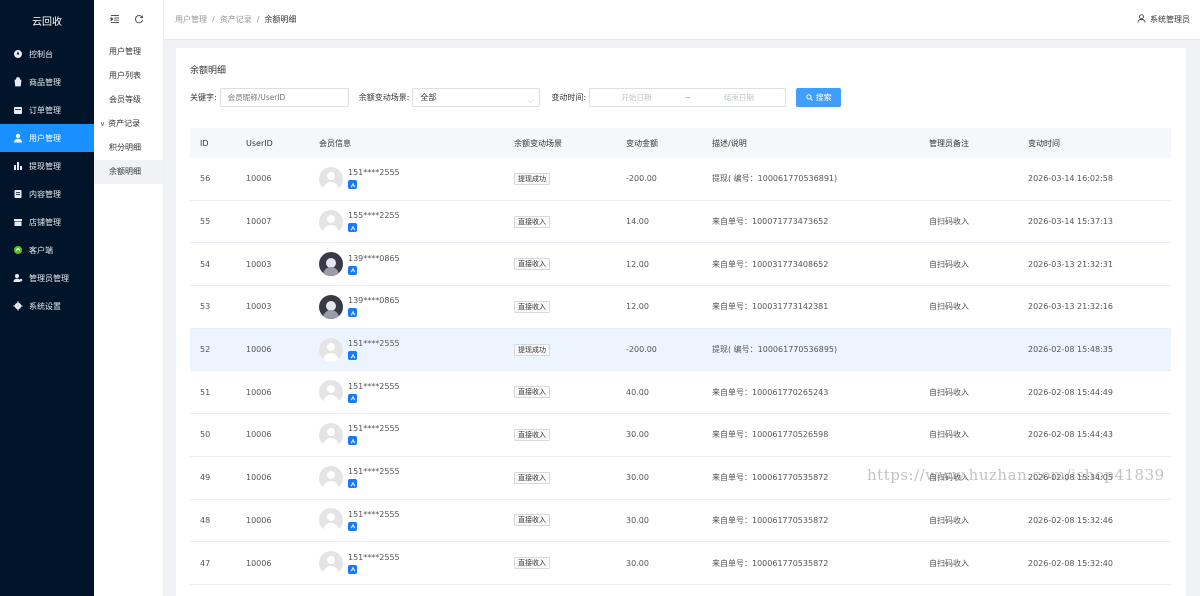  What do you see at coordinates (1070, 222) in the screenshot?
I see `cell-time: 2026-03-14 15:37:13` at bounding box center [1070, 222].